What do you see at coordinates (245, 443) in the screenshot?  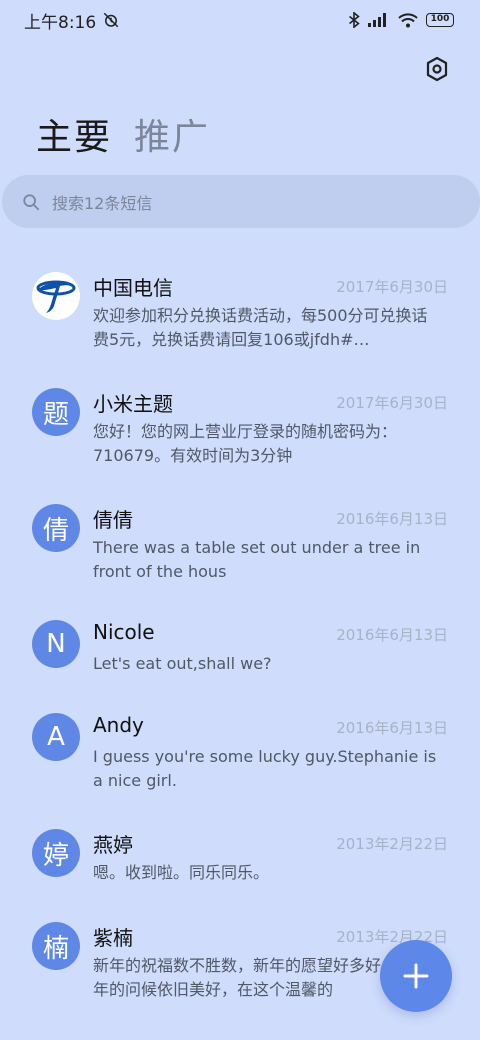 I see `message-preview: 您好！您的网上营业厅登录的随机密码为：710679。有效时间为3分钟` at bounding box center [245, 443].